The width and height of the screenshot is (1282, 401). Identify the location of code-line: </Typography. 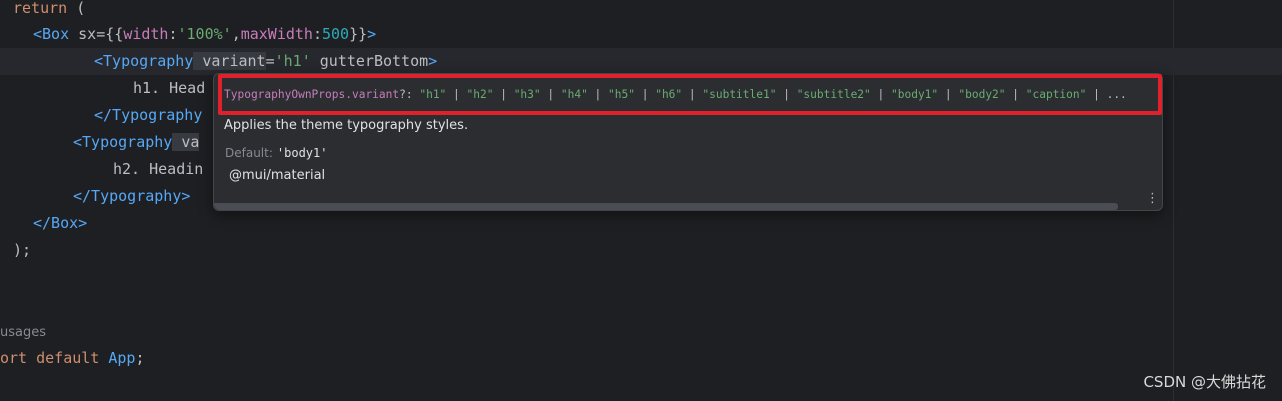
(148, 115).